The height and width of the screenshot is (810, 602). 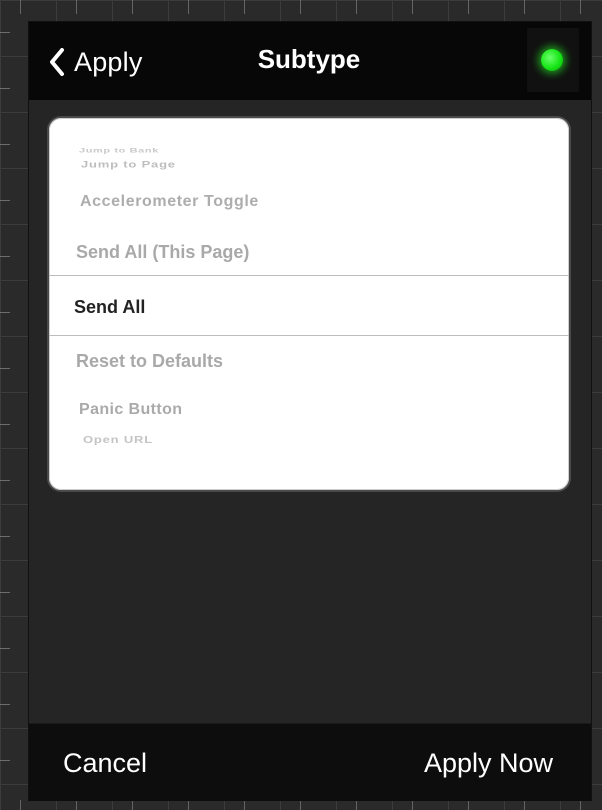 What do you see at coordinates (324, 410) in the screenshot?
I see `picker-row: Panic Button` at bounding box center [324, 410].